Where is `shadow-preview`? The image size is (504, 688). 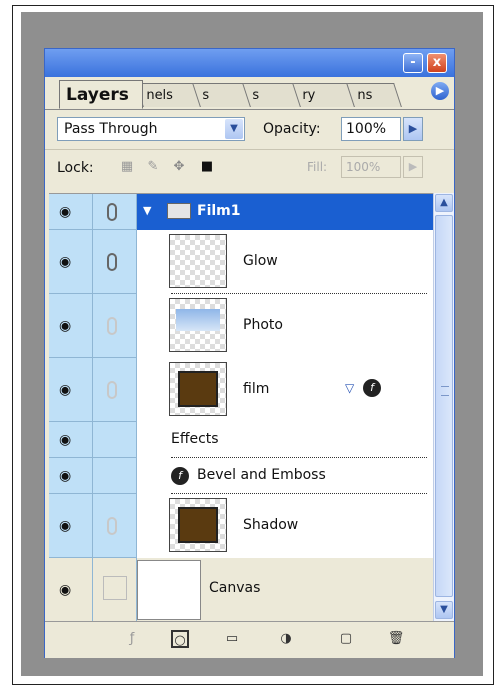 shadow-preview is located at coordinates (198, 525).